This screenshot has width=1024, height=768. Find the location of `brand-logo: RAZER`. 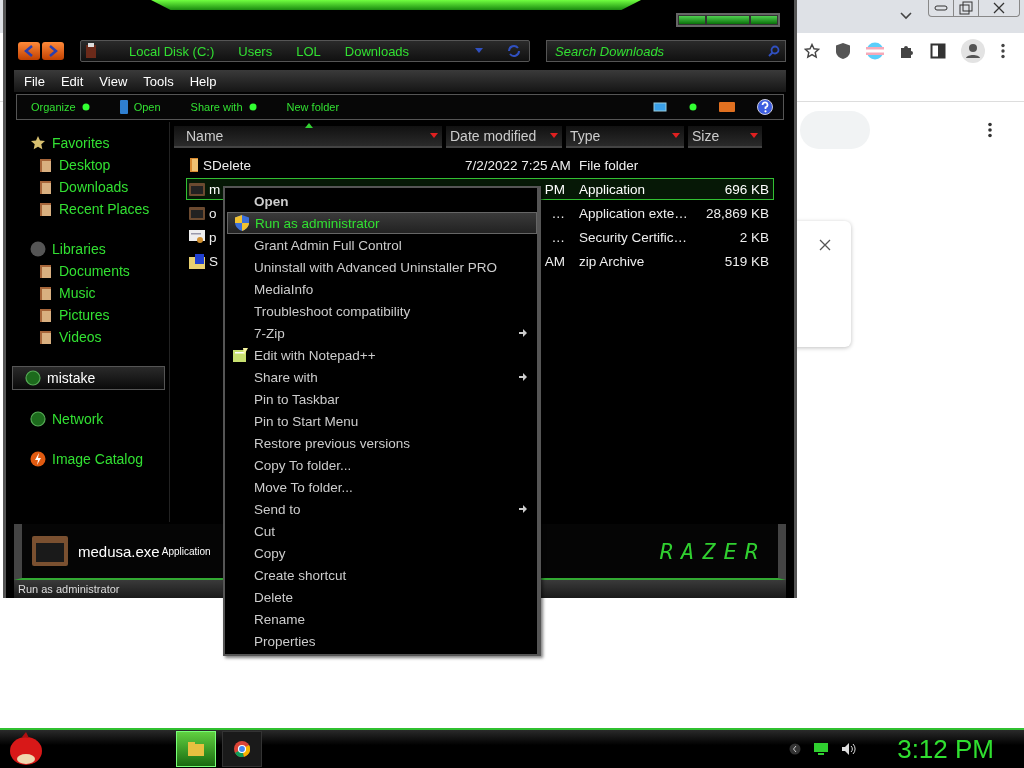

brand-logo: RAZER is located at coordinates (712, 551).